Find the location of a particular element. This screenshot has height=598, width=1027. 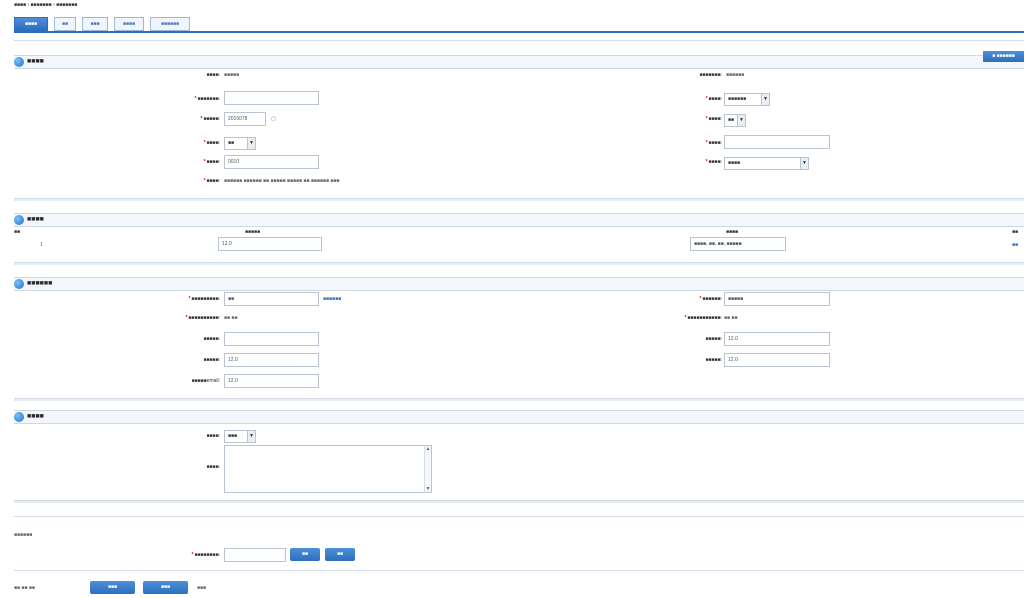

party-select-link: ■■■■■■ is located at coordinates (332, 299).